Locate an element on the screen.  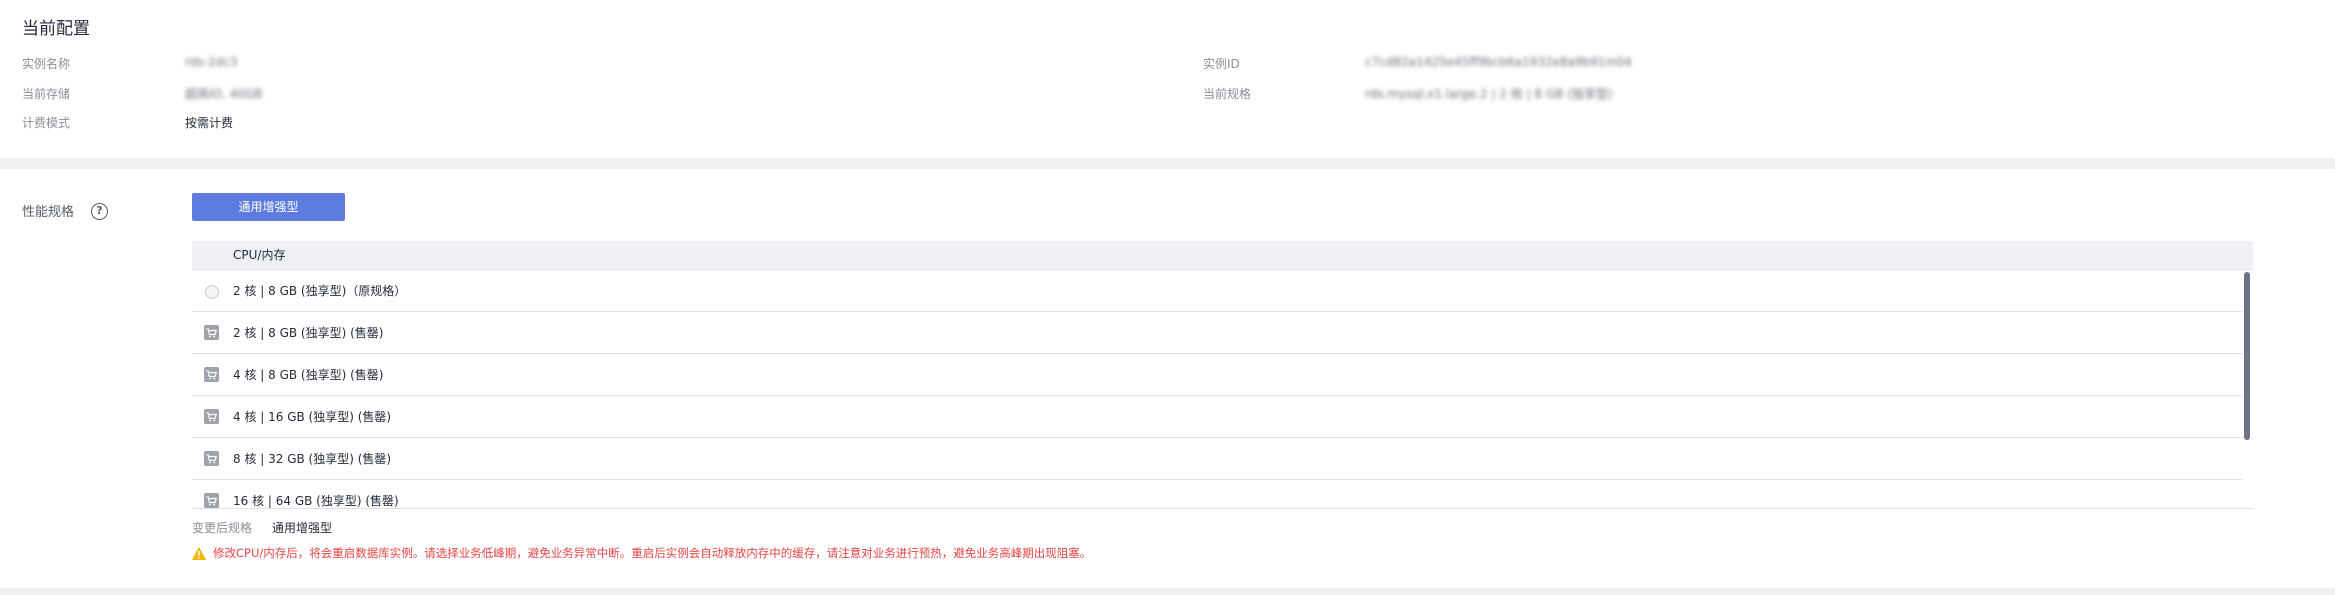
after-change-spec-value: 通用增强型 is located at coordinates (302, 528).